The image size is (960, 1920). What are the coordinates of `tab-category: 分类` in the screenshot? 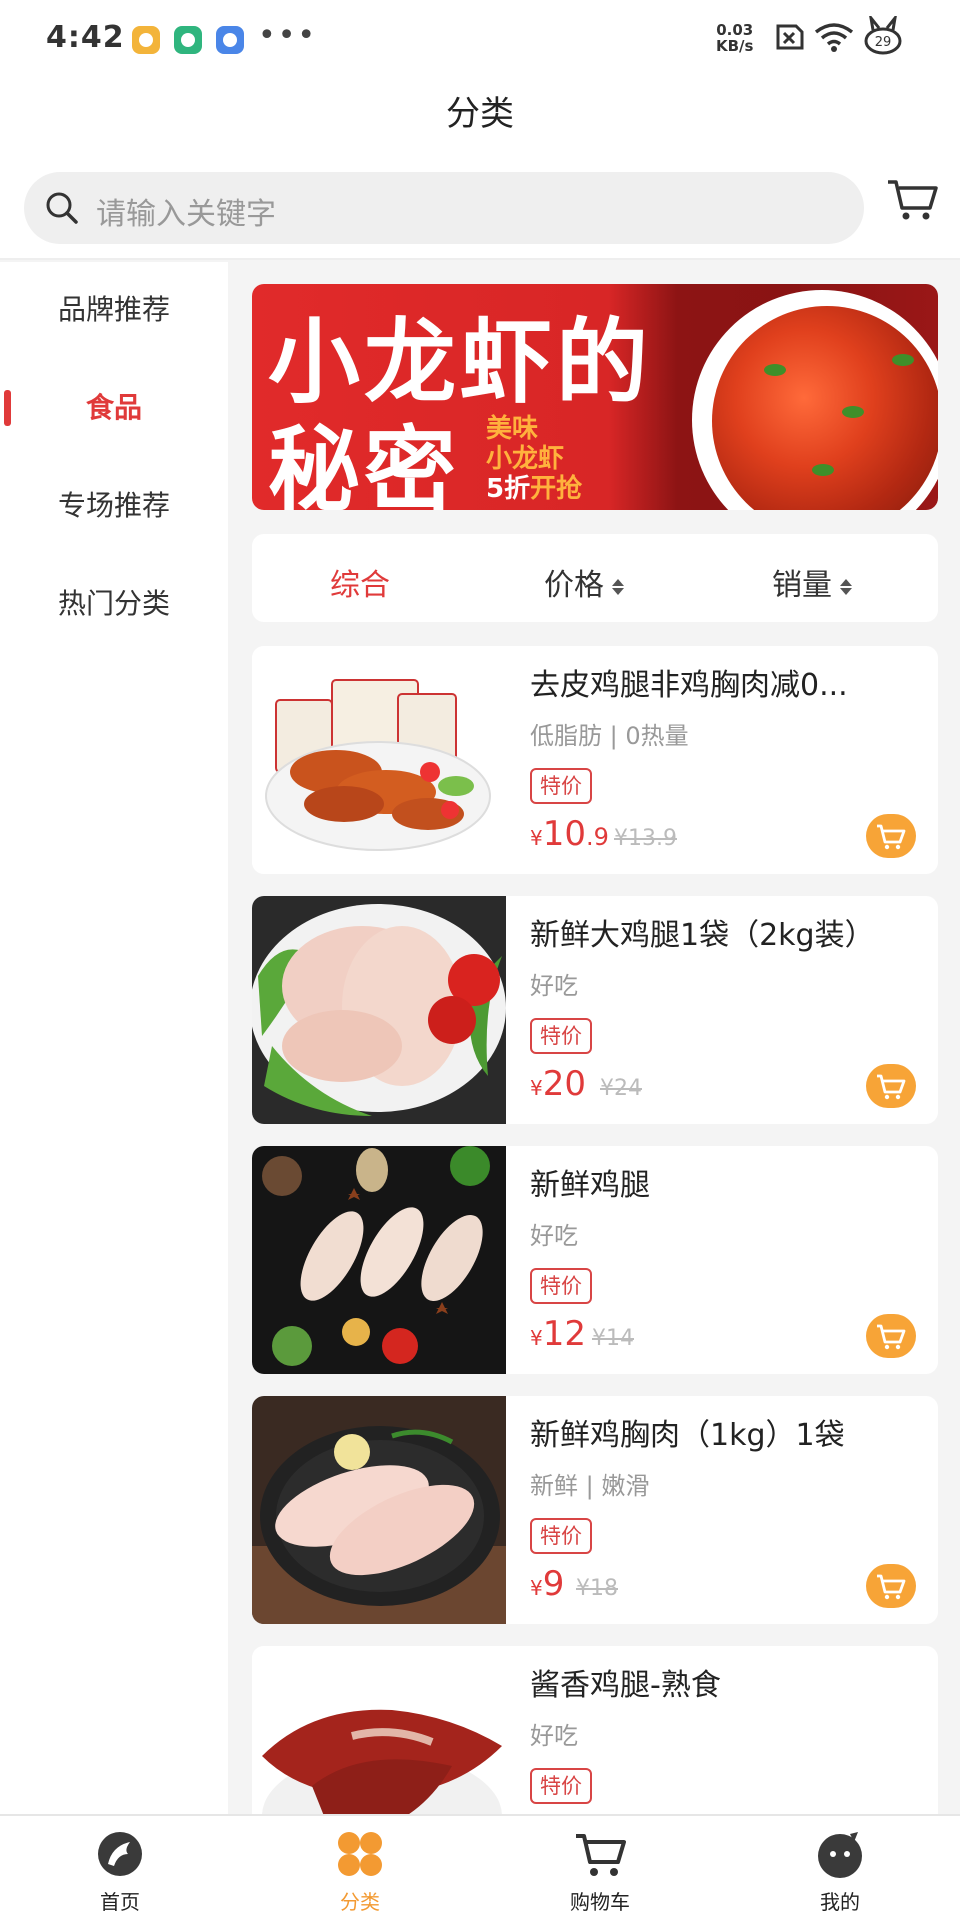 It's located at (360, 1868).